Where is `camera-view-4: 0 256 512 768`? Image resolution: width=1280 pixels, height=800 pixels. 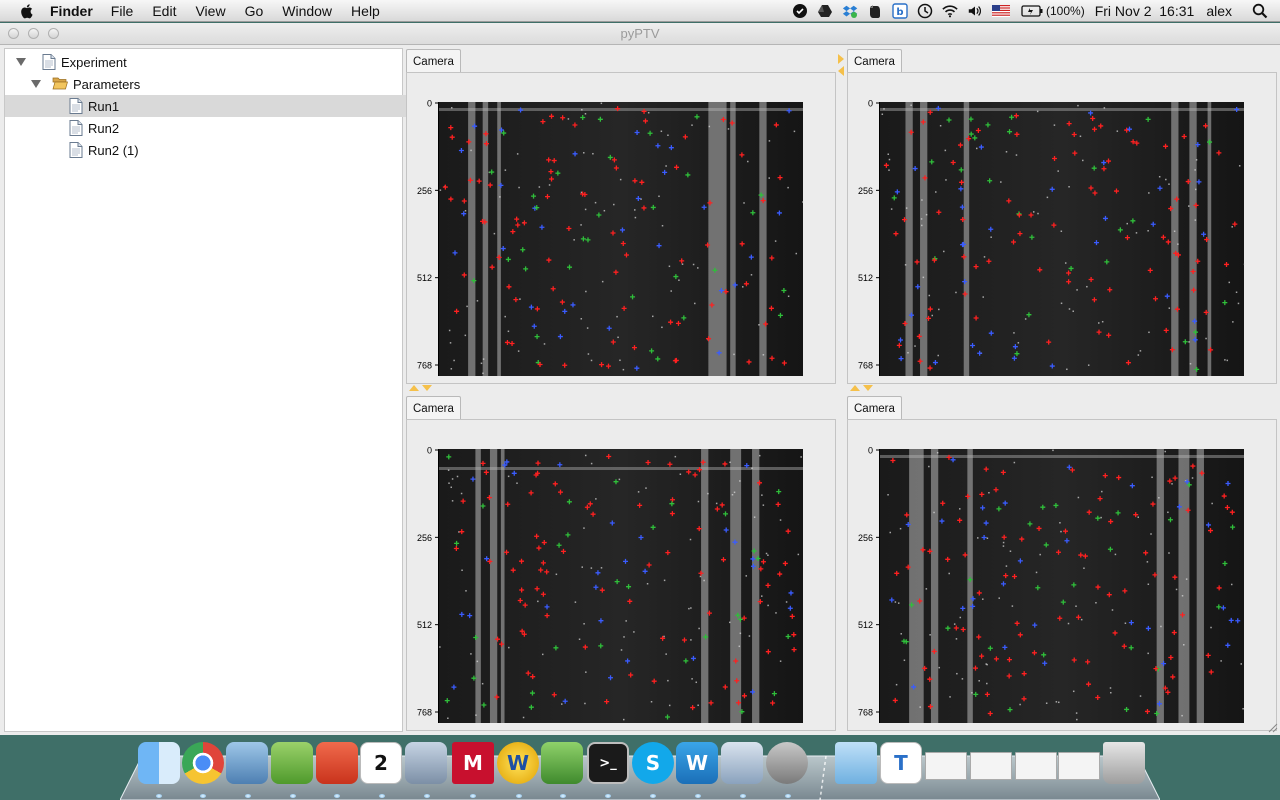 camera-view-4: 0 256 512 768 is located at coordinates (1062, 575).